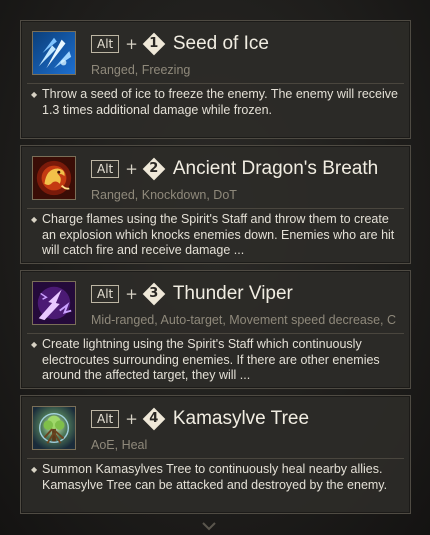  What do you see at coordinates (54, 178) in the screenshot?
I see `dragon-fire-icon` at bounding box center [54, 178].